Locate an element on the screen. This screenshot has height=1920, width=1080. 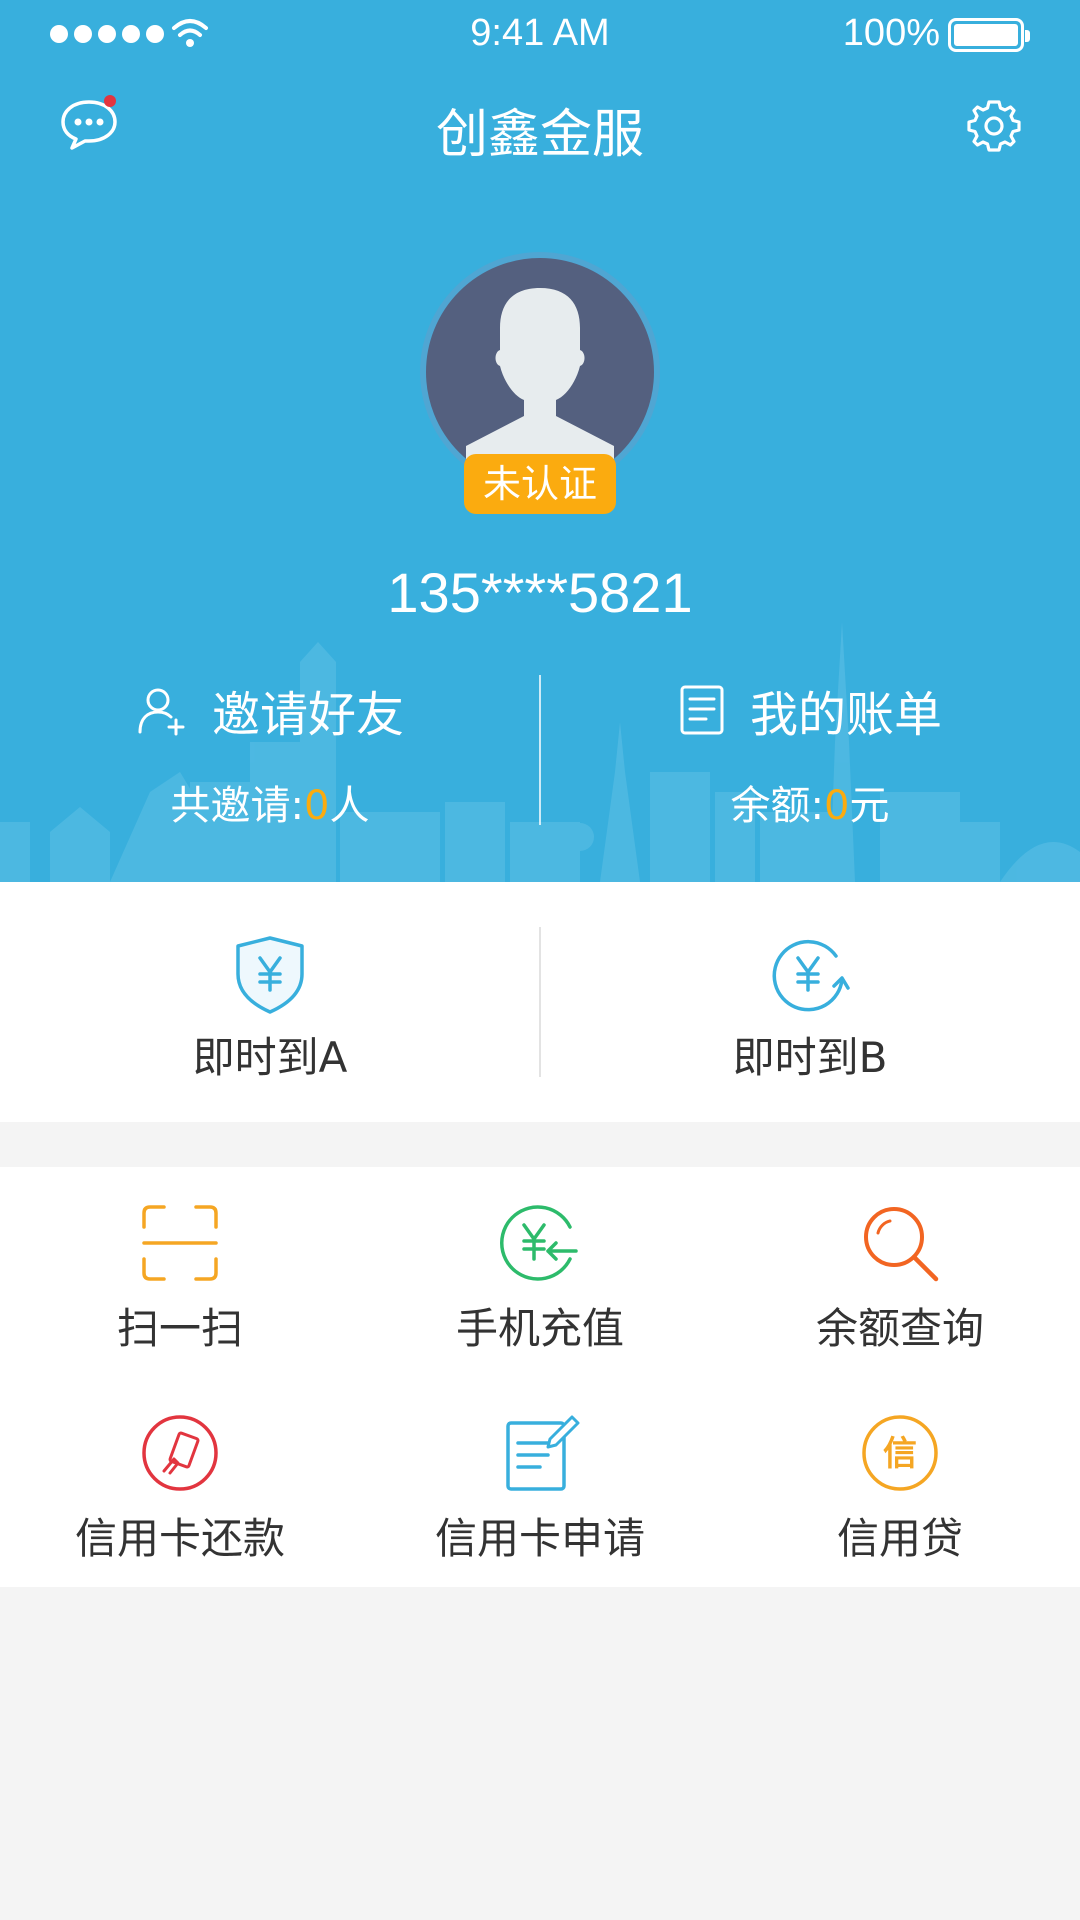
card-repay-icon is located at coordinates (180, 1453).